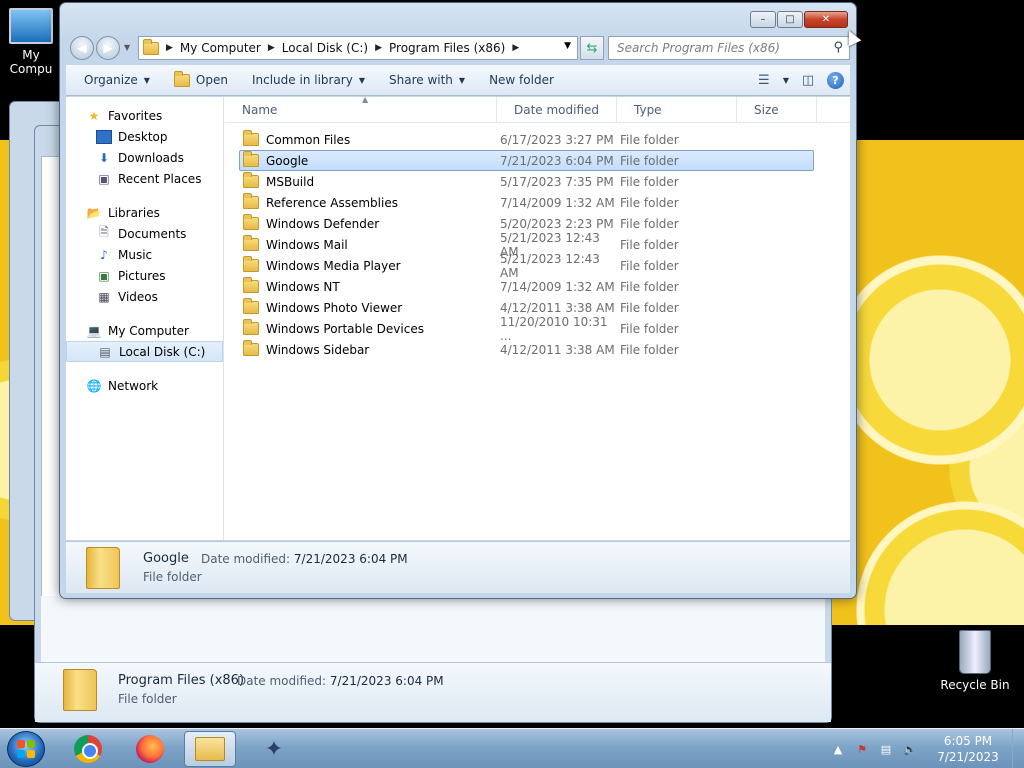 The width and height of the screenshot is (1024, 768). Describe the element at coordinates (166, 558) in the screenshot. I see `details-name: Google` at that location.